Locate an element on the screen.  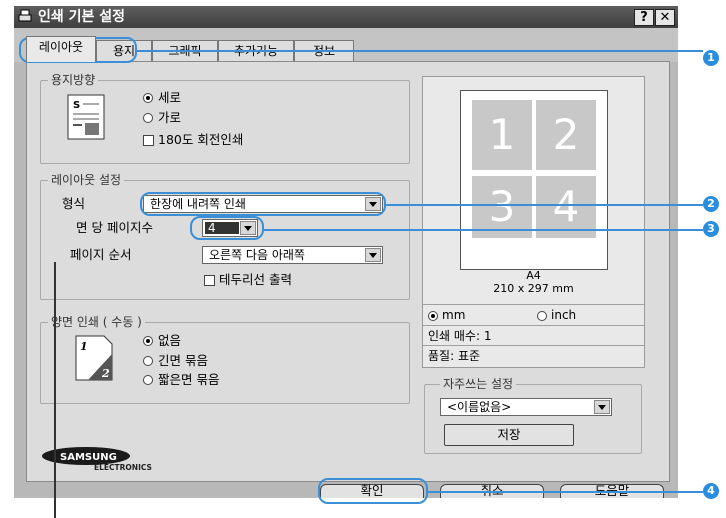
callout-badge-2: 2 is located at coordinates (711, 204).